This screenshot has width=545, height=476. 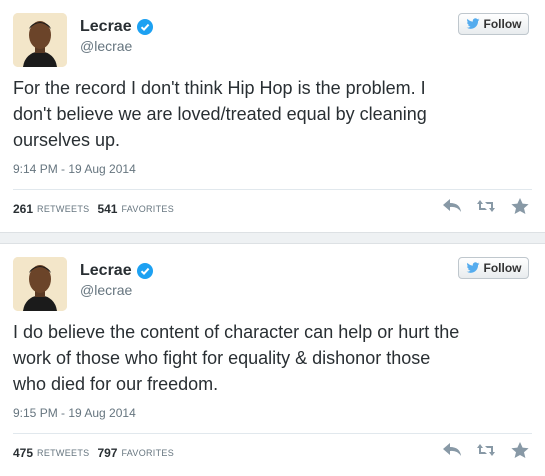 What do you see at coordinates (116, 384) in the screenshot?
I see `tweet-text-line: who died for our freedom.` at bounding box center [116, 384].